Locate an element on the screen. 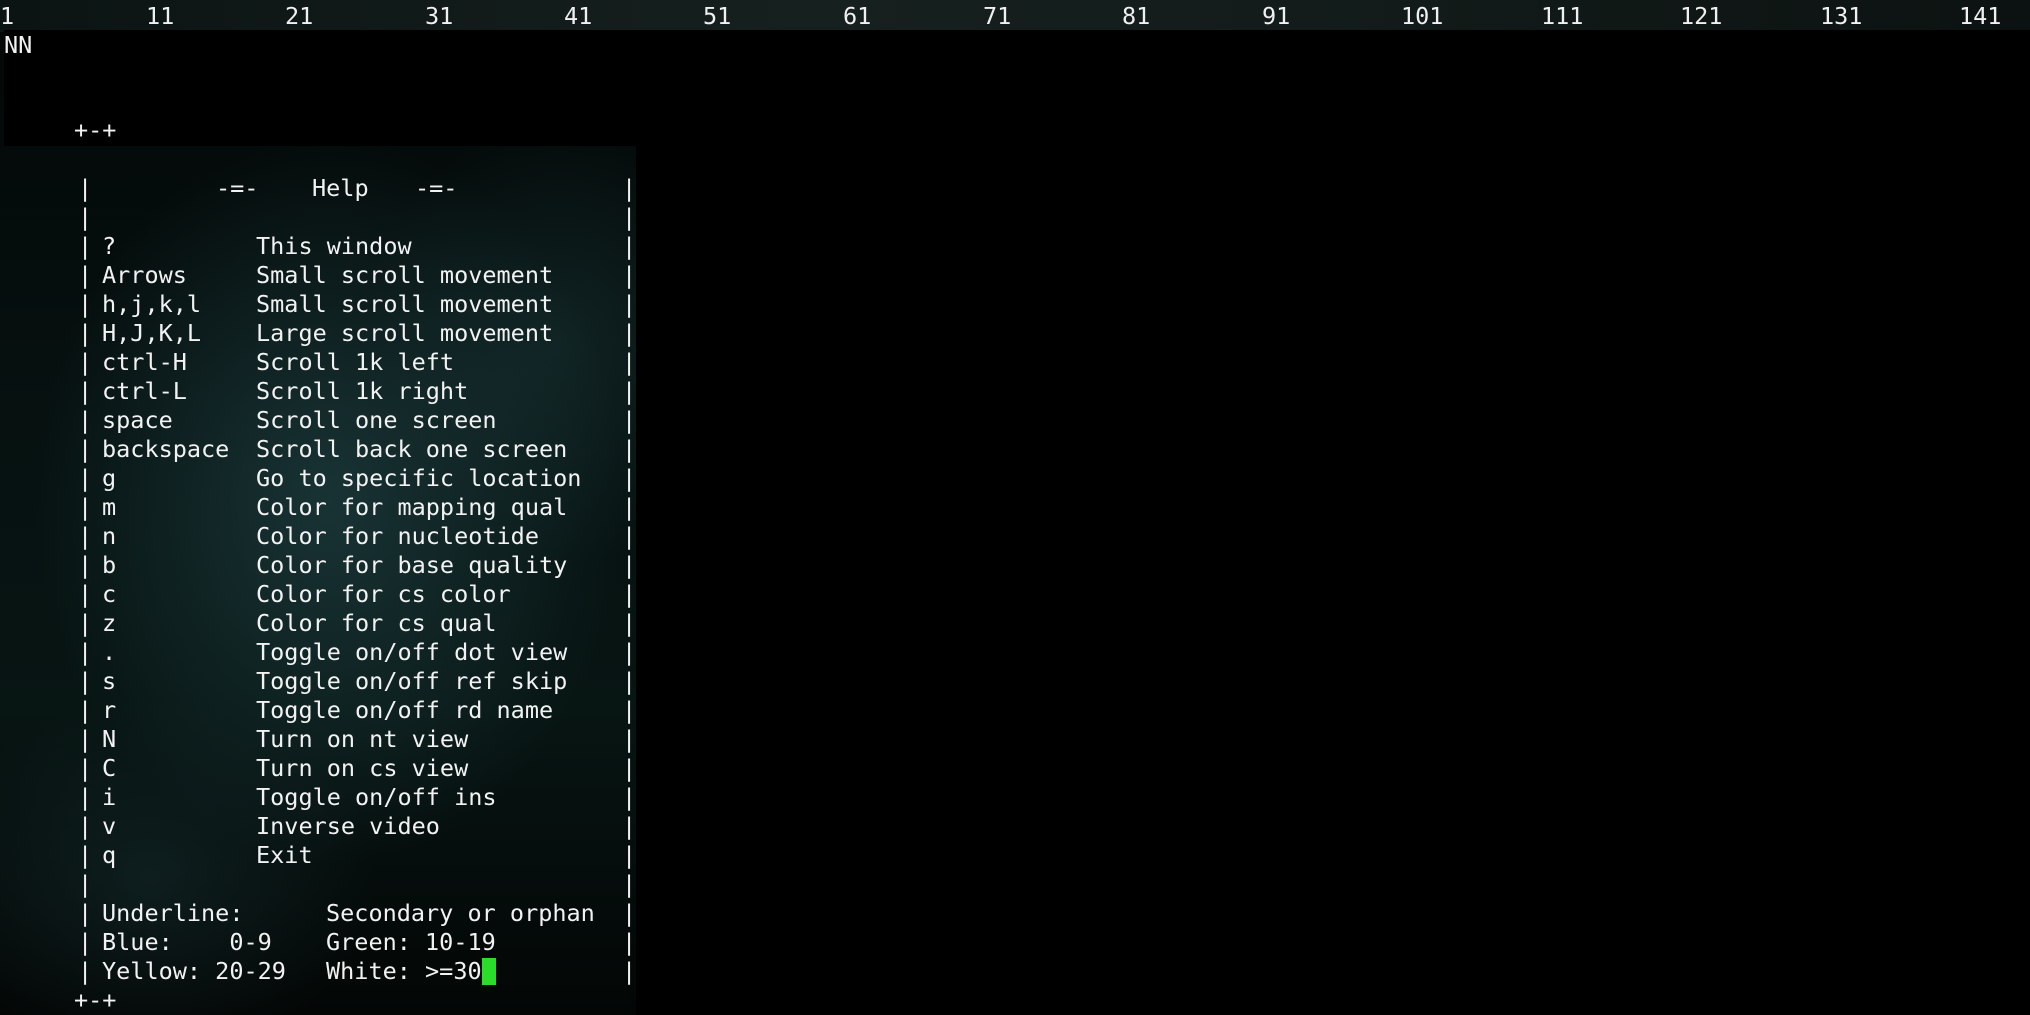  help-title-decoration: -=- is located at coordinates (237, 188).